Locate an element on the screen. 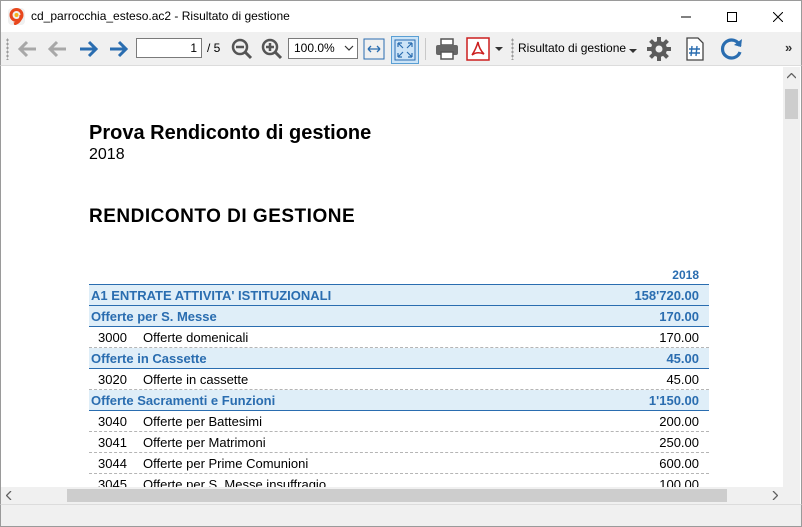 The width and height of the screenshot is (802, 527). print-button is located at coordinates (447, 49).